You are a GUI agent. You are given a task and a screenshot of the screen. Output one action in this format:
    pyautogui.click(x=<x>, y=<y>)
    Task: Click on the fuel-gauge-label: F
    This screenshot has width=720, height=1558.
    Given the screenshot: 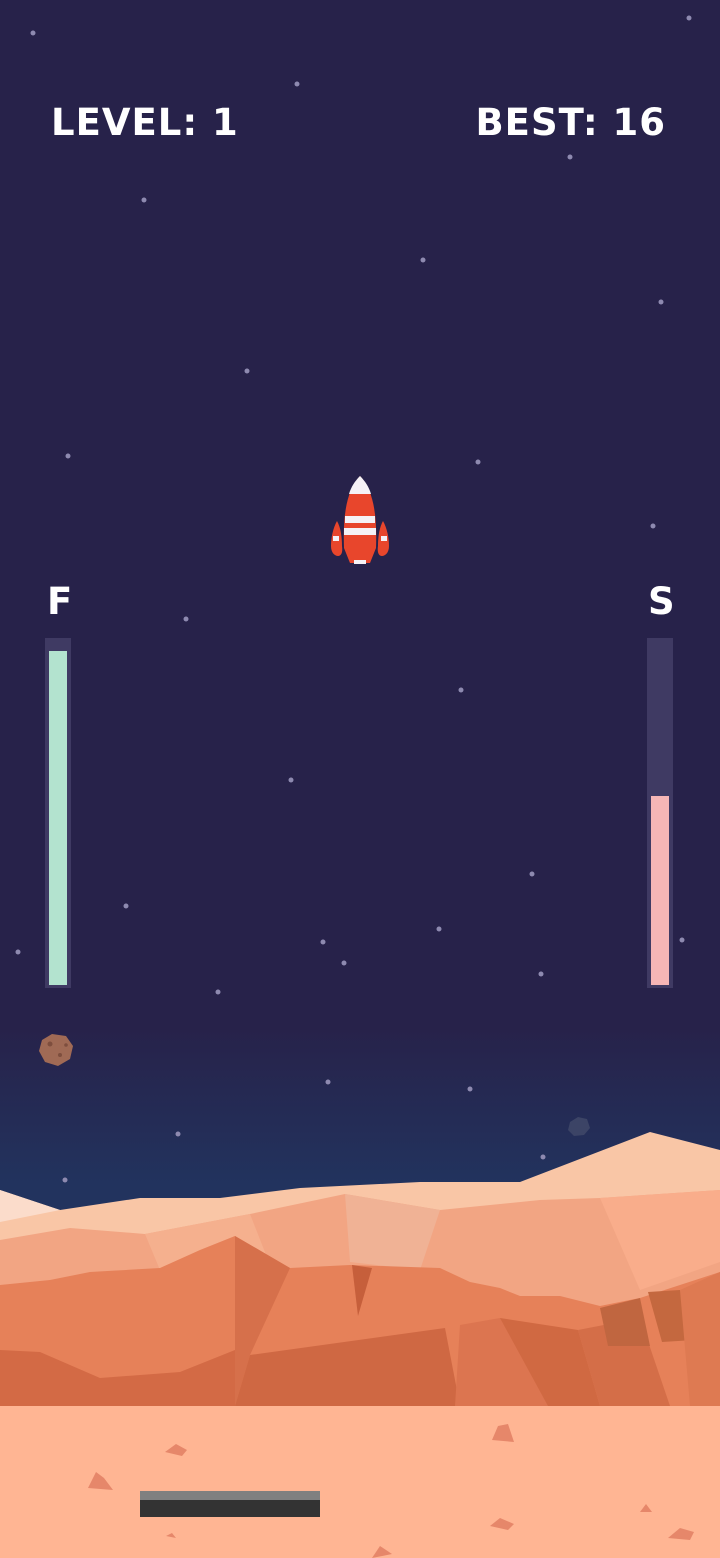 What is the action you would take?
    pyautogui.click(x=60, y=601)
    